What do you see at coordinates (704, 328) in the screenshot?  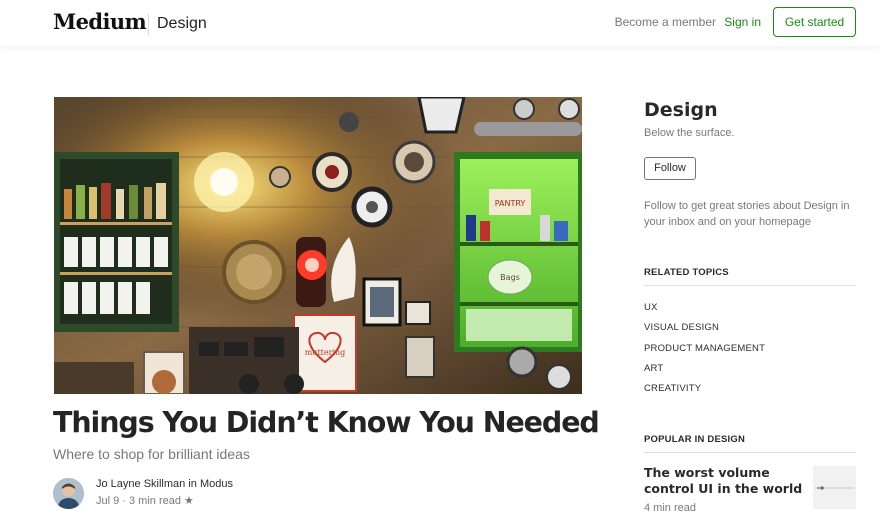 I see `topic-link: VISUAL DESIGN` at bounding box center [704, 328].